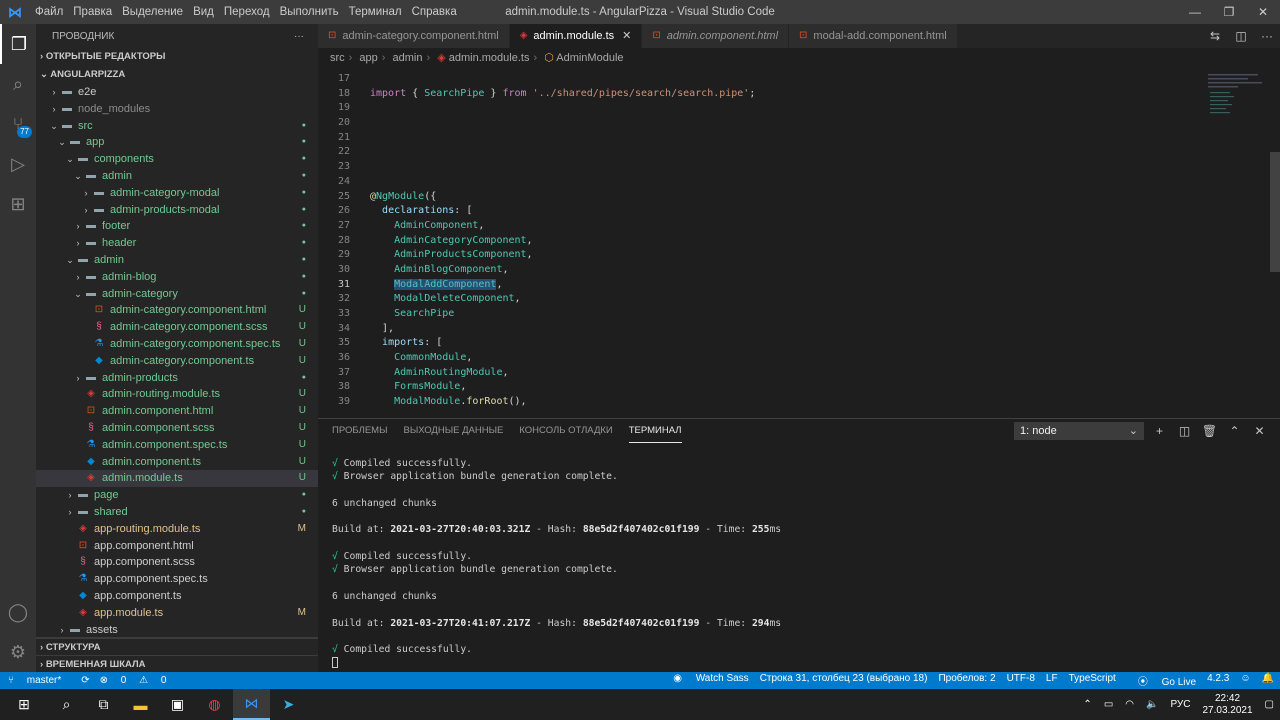 This screenshot has height=720, width=1280. I want to click on problems-status: ⊗ 0 ⚠ 0, so click(138, 680).